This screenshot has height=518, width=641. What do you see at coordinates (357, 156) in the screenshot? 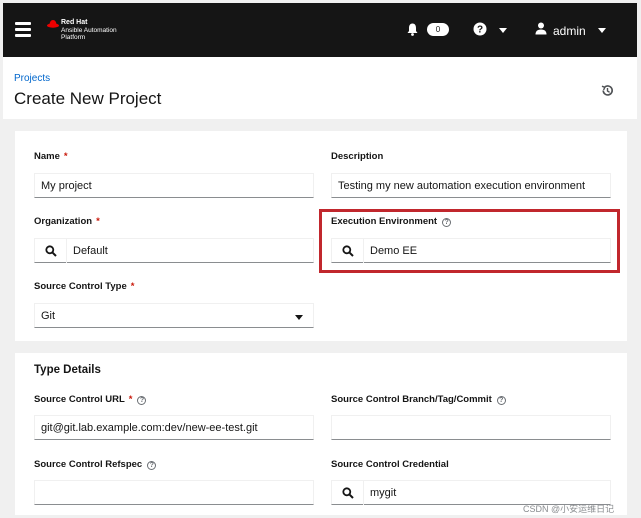
I see `description-label: Description` at bounding box center [357, 156].